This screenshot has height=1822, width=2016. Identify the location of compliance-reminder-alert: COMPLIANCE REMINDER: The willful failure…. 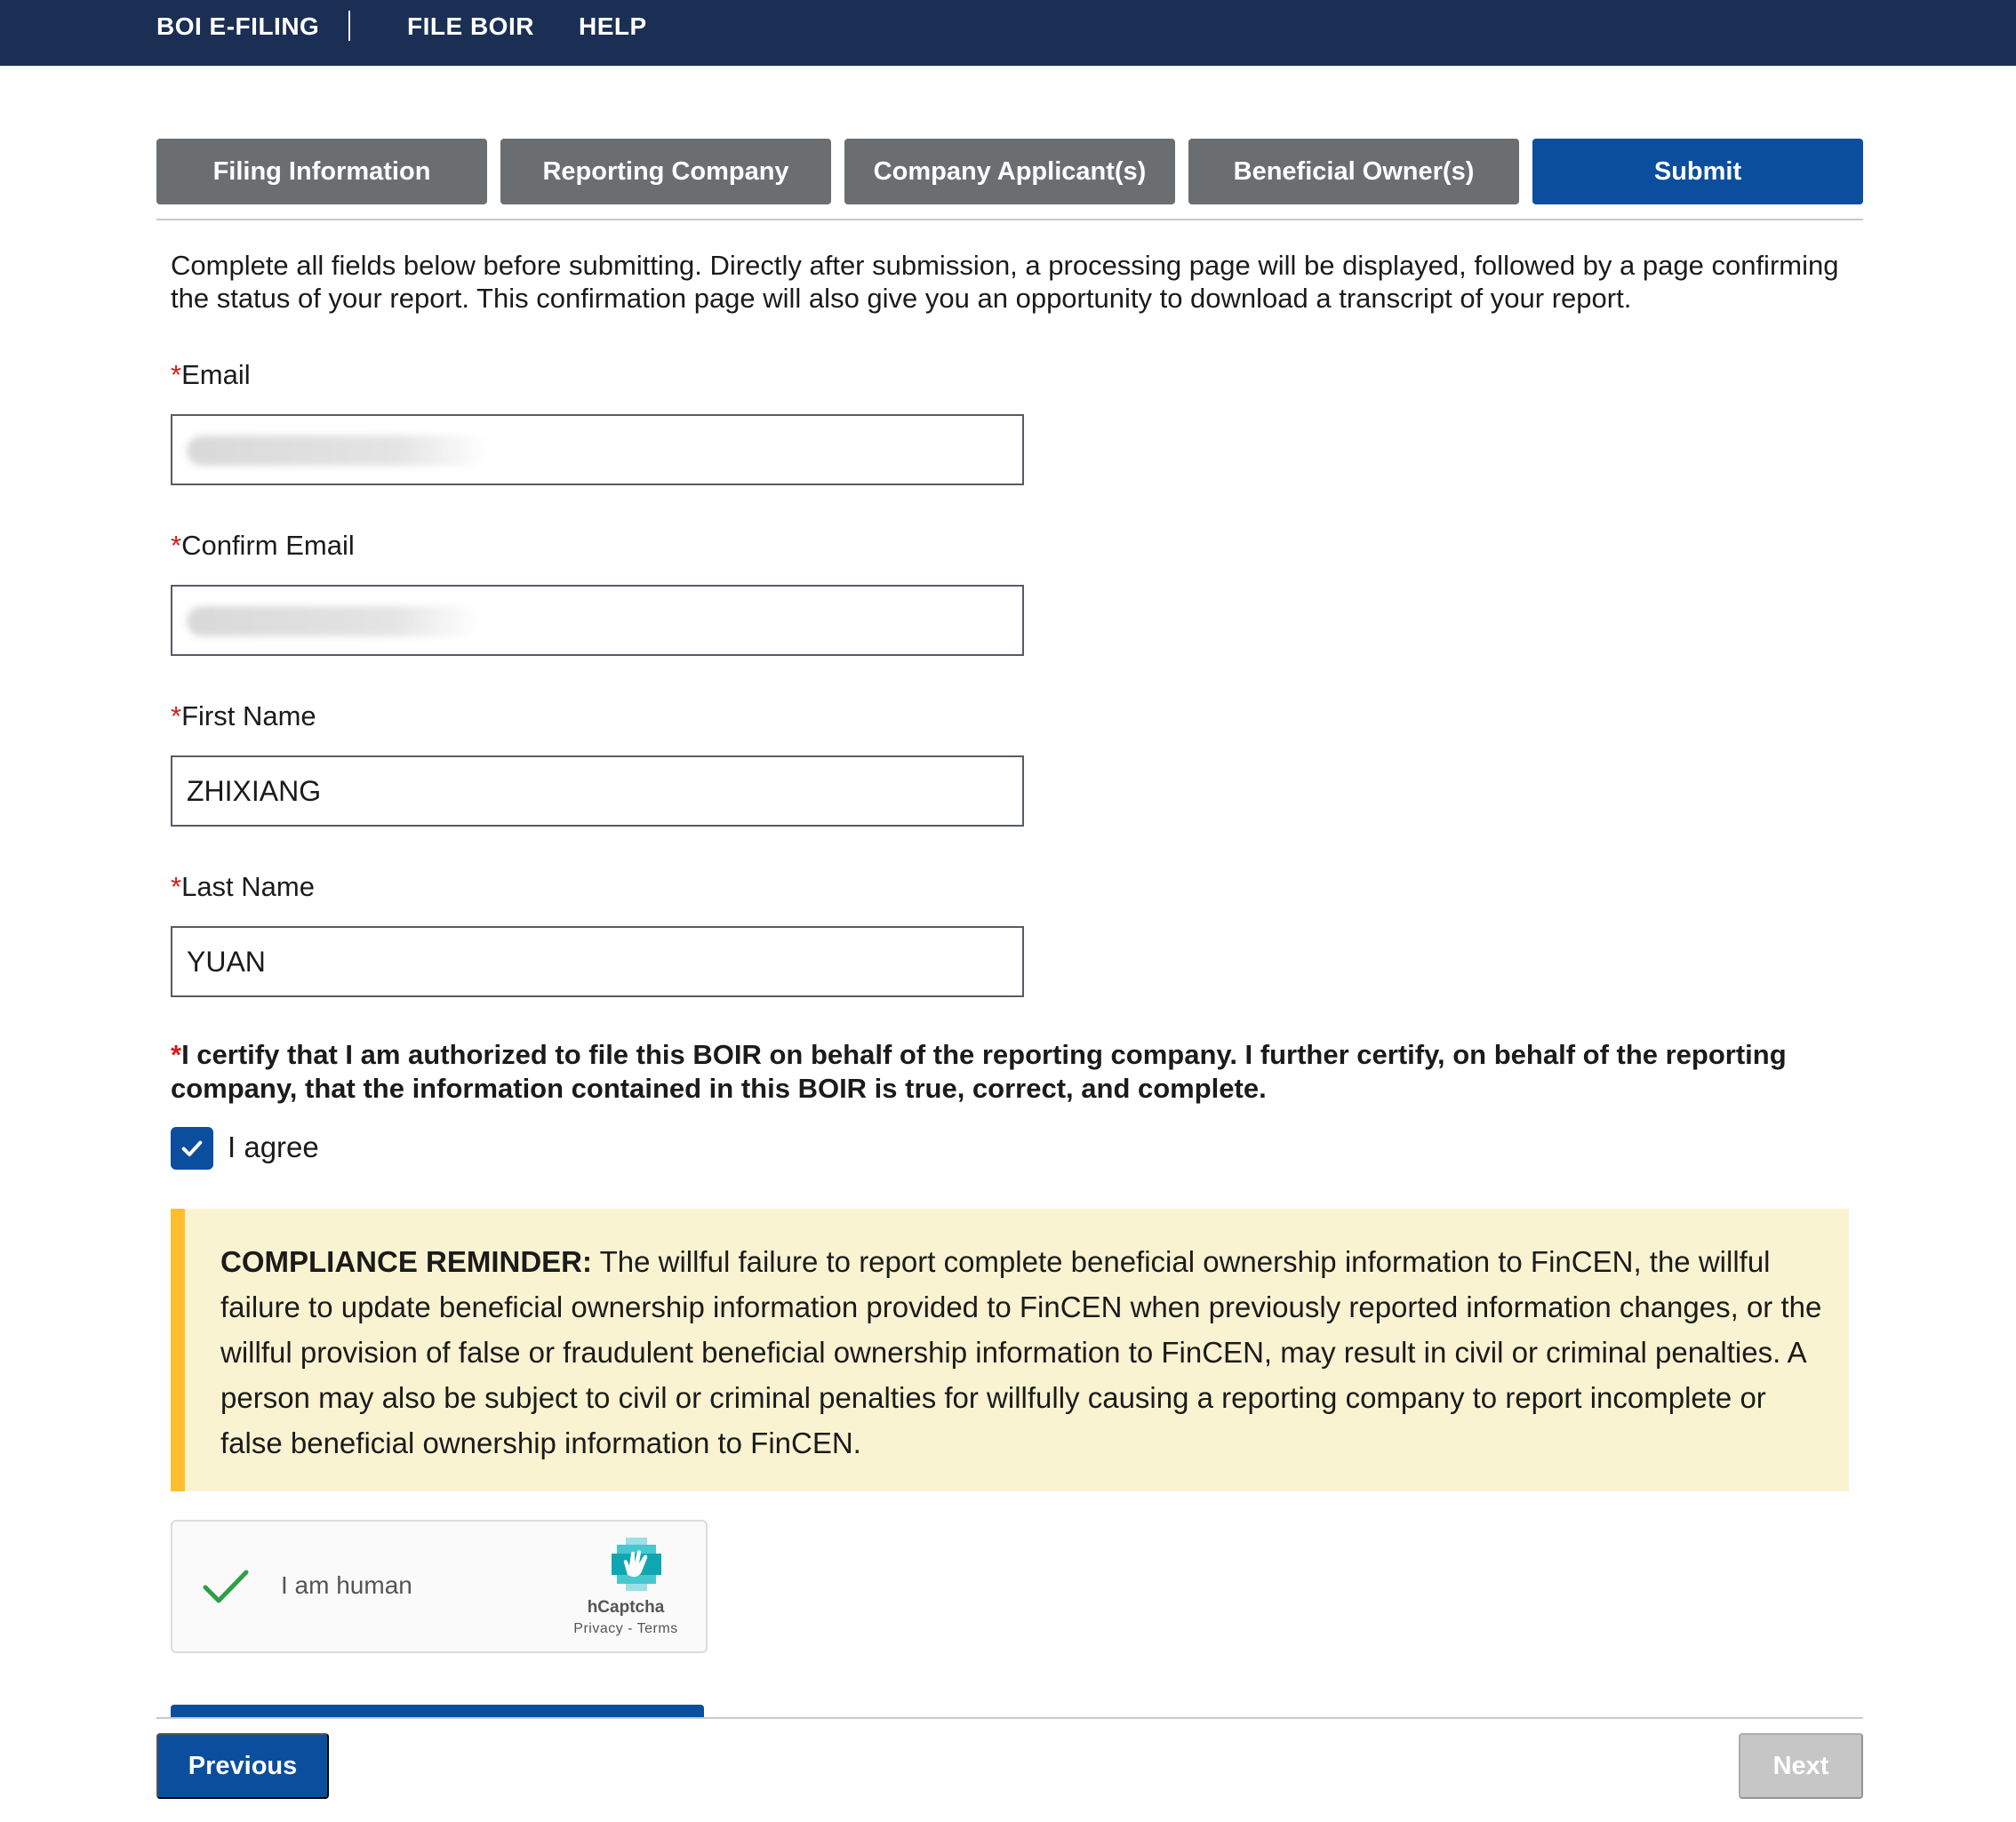
(1010, 1350).